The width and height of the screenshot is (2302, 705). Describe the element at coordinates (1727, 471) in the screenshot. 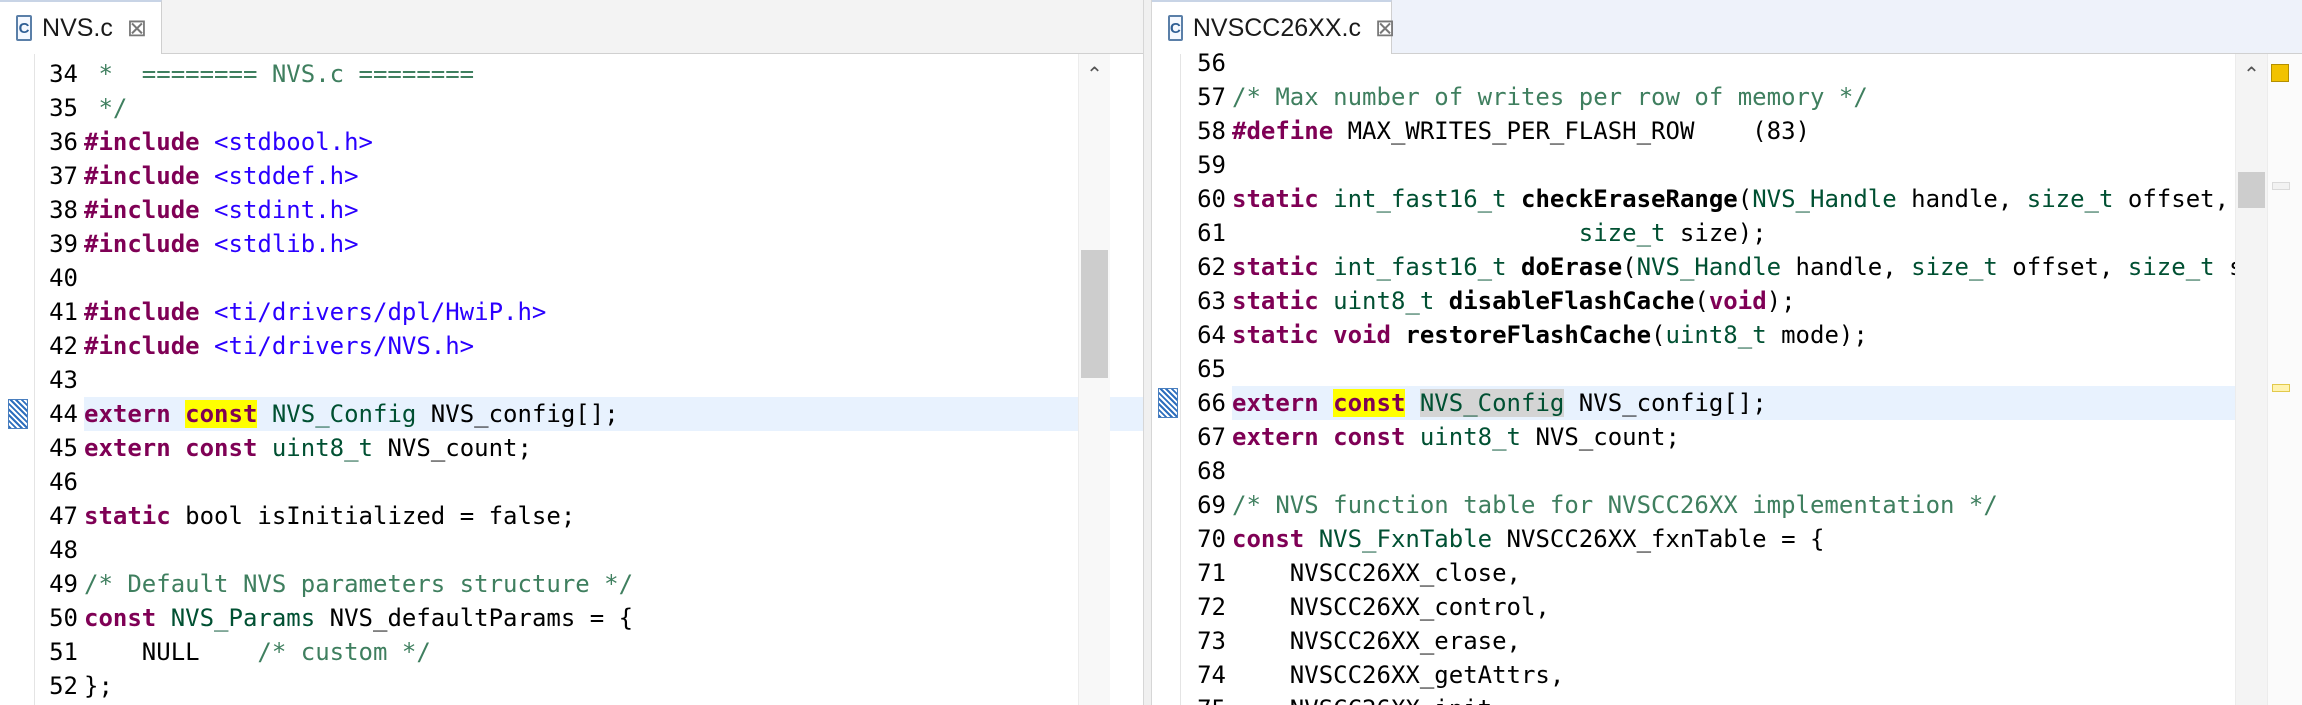

I see `code-line: 68` at that location.